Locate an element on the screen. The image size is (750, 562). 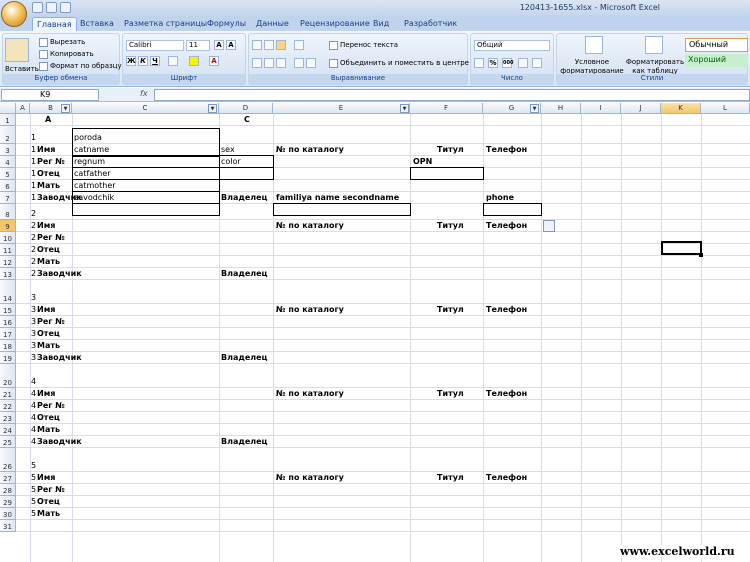
row-header-7: 7 is located at coordinates (8, 198).